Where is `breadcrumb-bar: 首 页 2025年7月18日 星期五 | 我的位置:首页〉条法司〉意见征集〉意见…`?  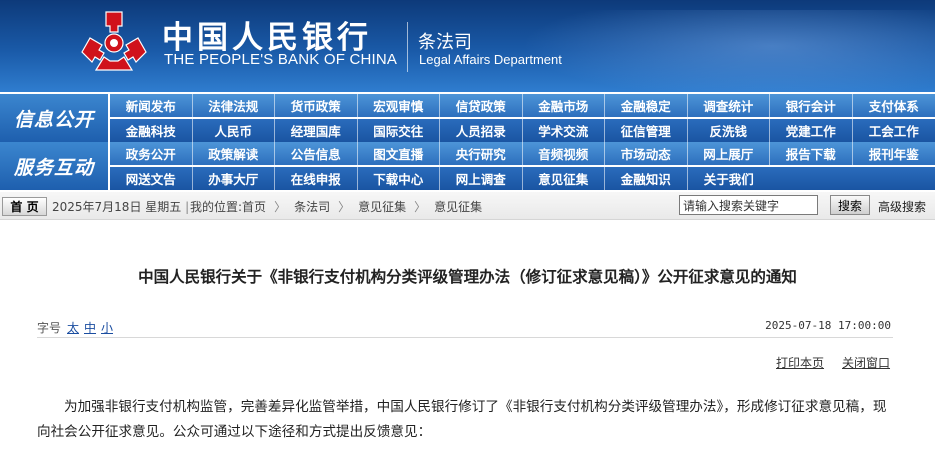 breadcrumb-bar: 首 页 2025年7月18日 星期五 | 我的位置:首页〉条法司〉意见征集〉意见… is located at coordinates (467, 206).